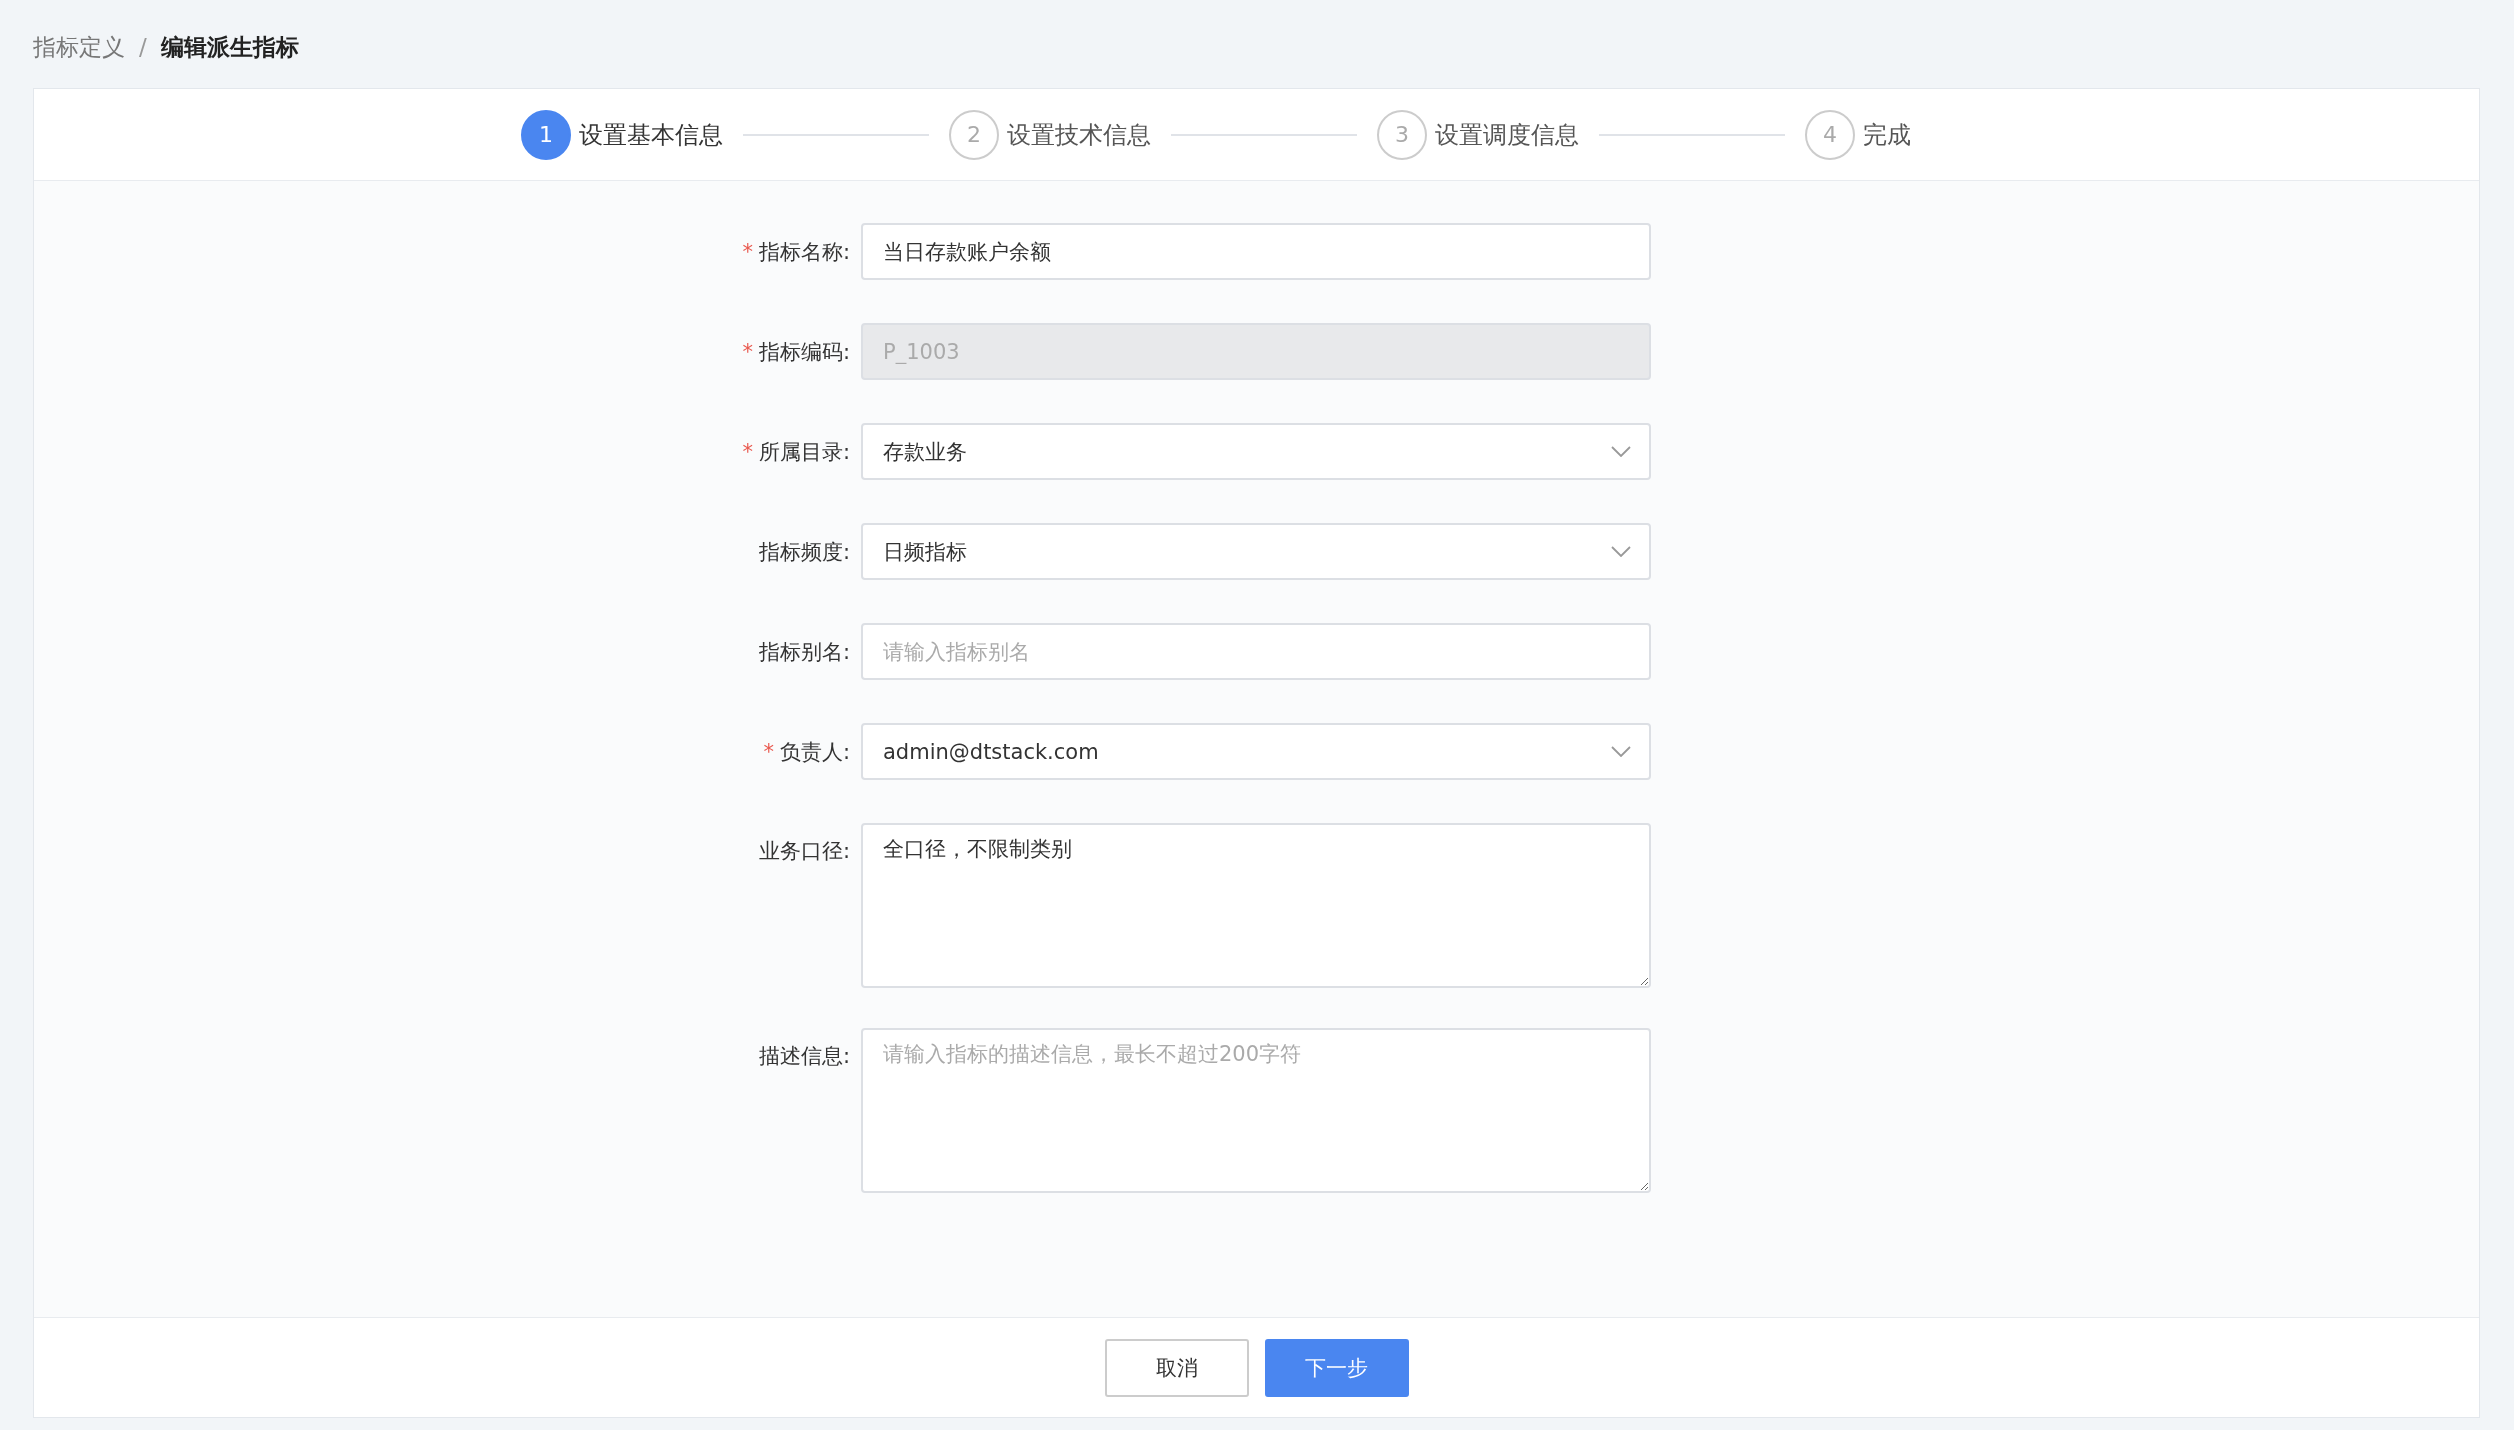 Image resolution: width=2514 pixels, height=1430 pixels. I want to click on step-number: 3, so click(1402, 134).